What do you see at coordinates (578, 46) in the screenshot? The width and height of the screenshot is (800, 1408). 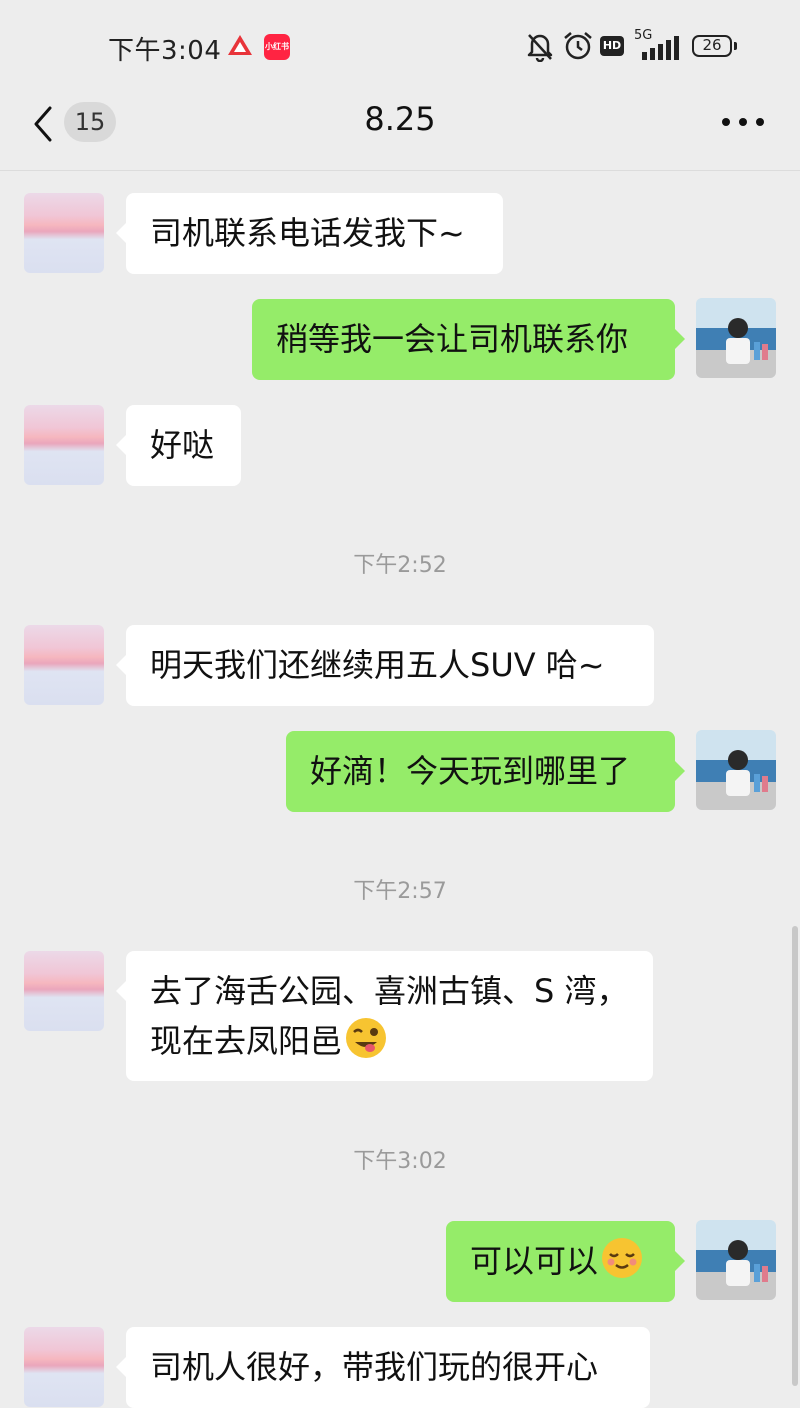 I see `alarm-icon` at bounding box center [578, 46].